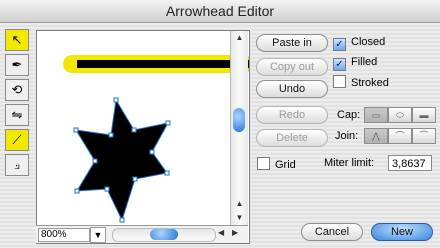  Describe the element at coordinates (376, 115) in the screenshot. I see `butt-cap-icon: ▭` at that location.